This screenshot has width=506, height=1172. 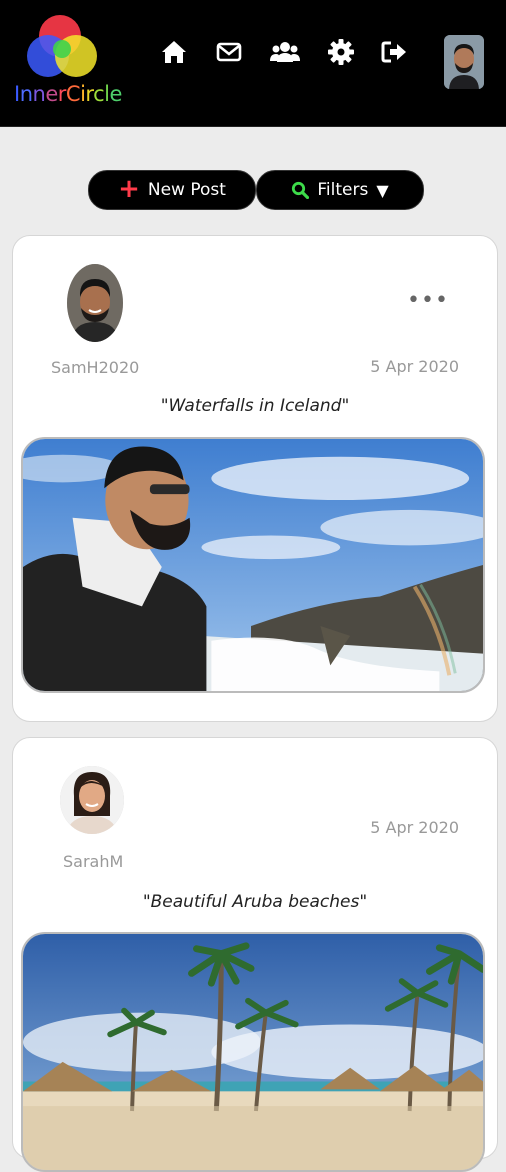 I want to click on user-avatar, so click(x=464, y=62).